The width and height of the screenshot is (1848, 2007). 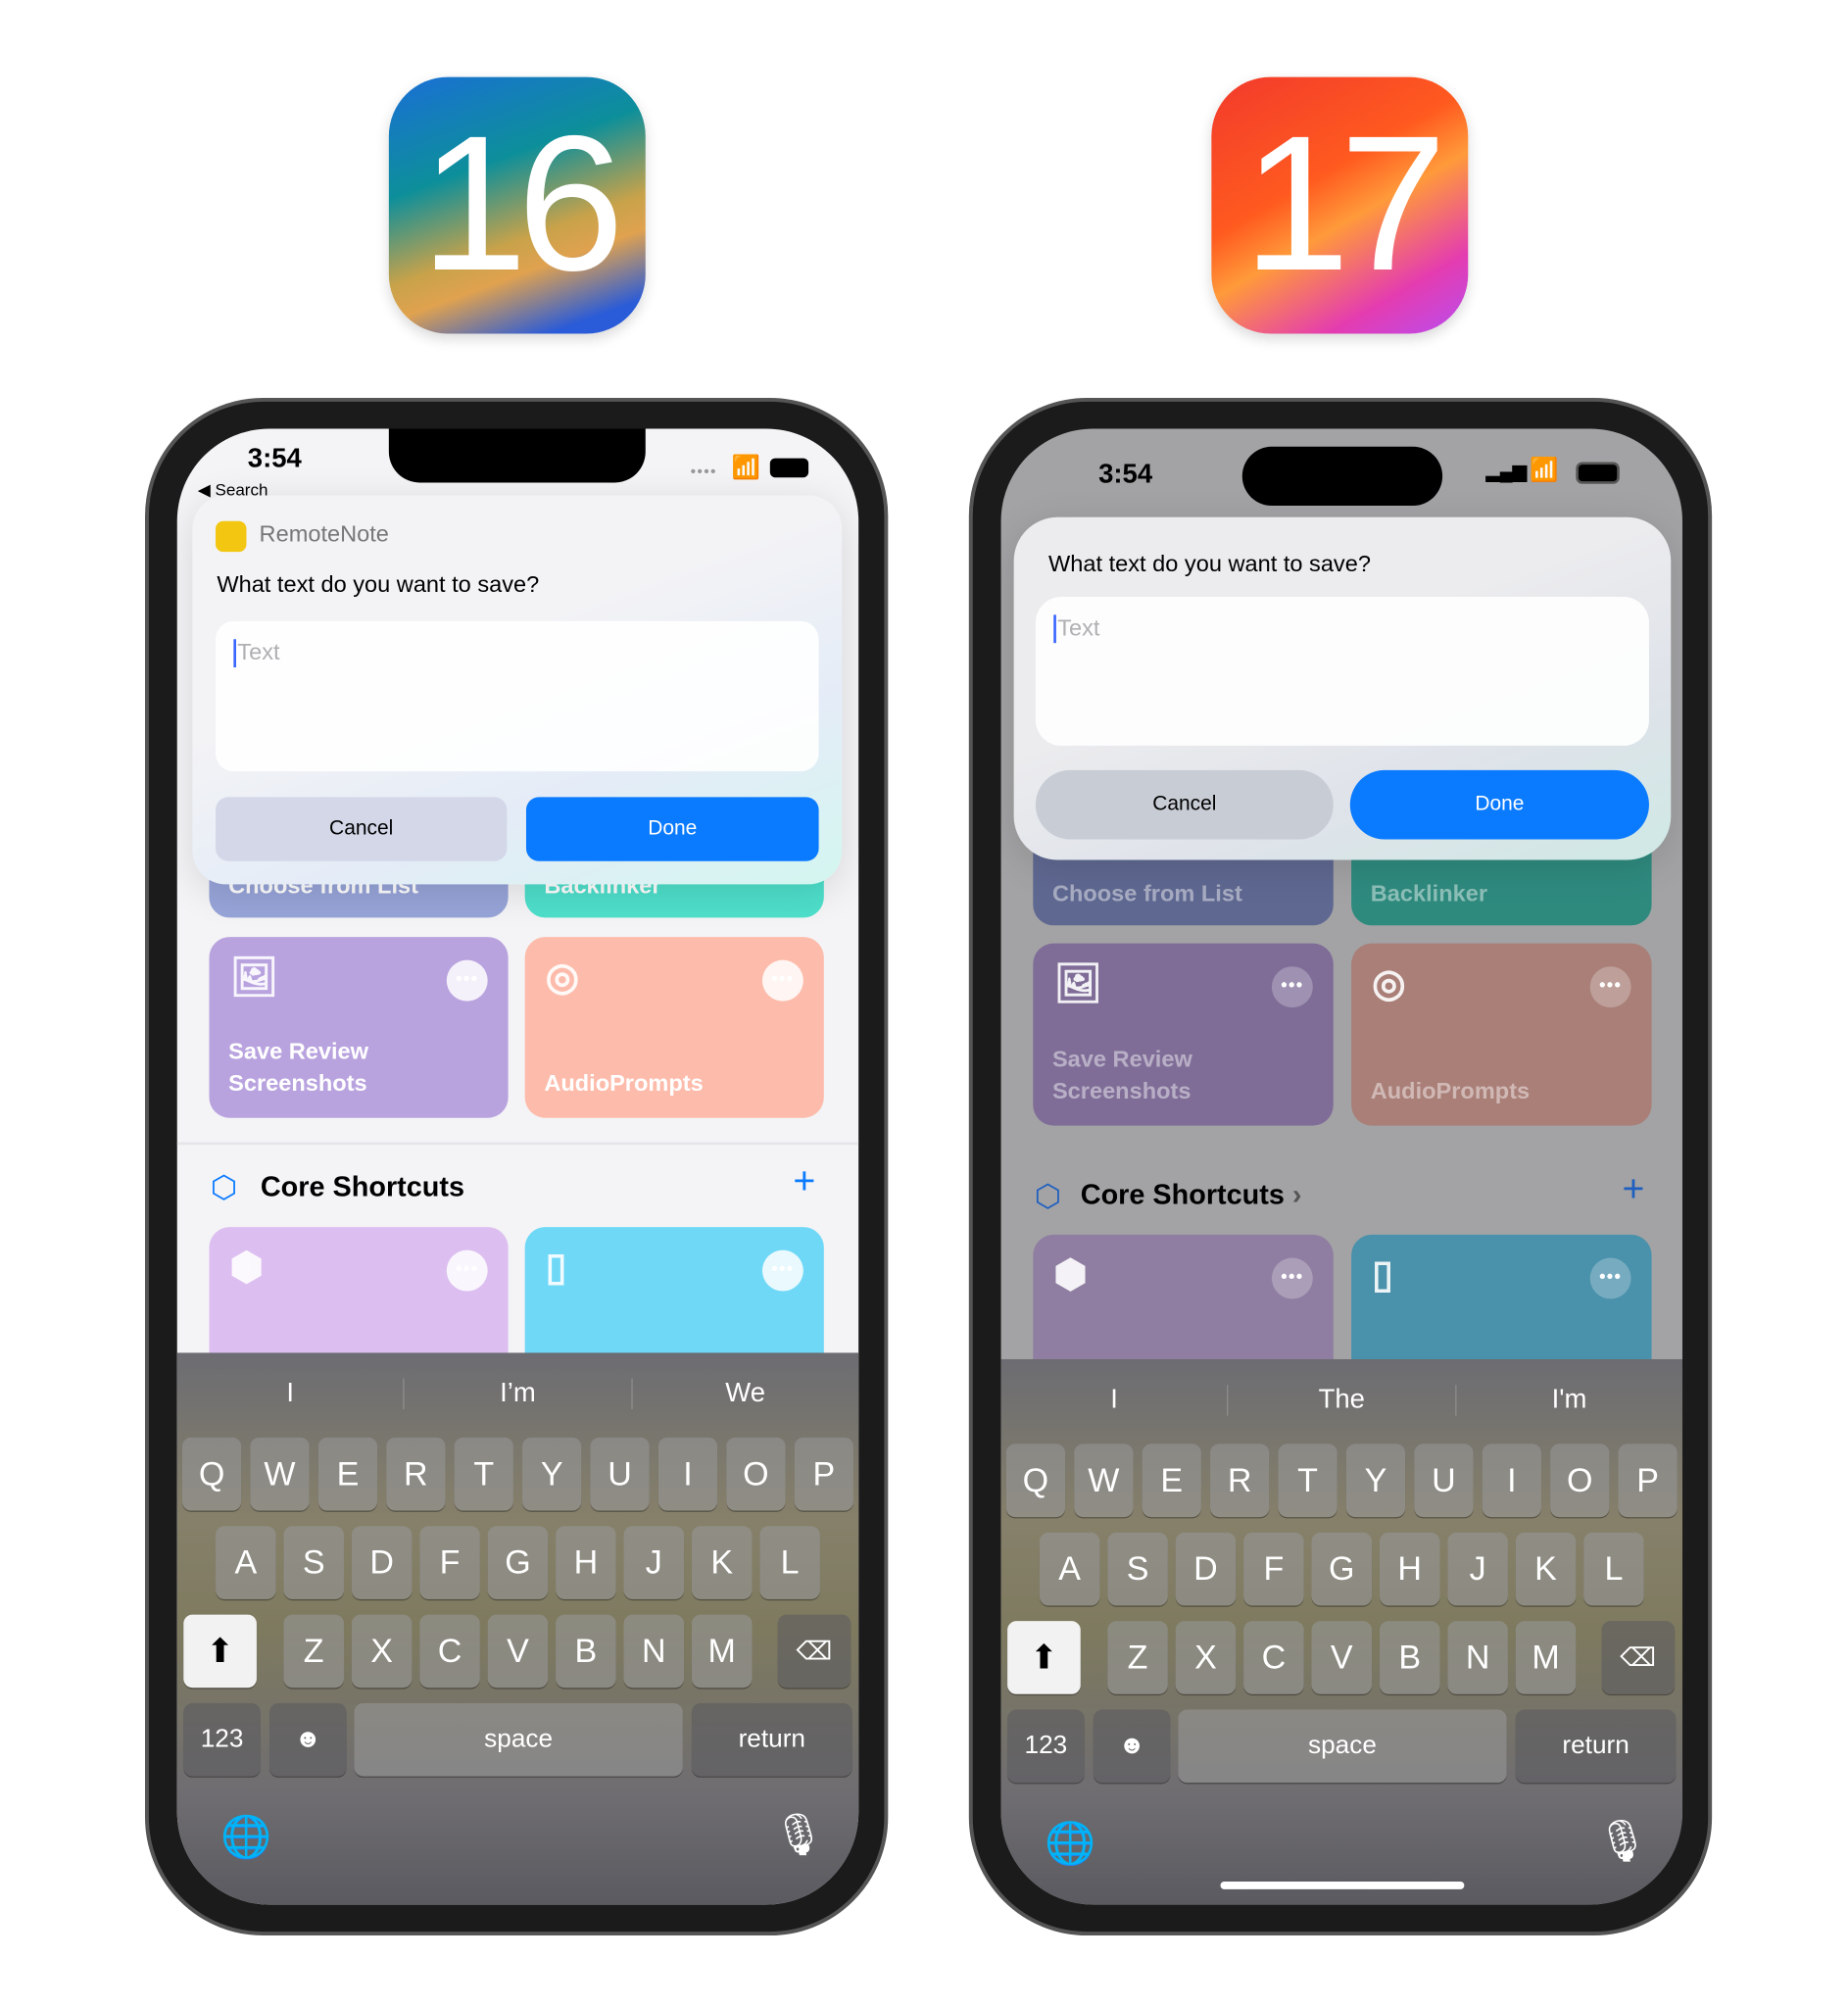 I want to click on suggestion: The, so click(x=1343, y=1400).